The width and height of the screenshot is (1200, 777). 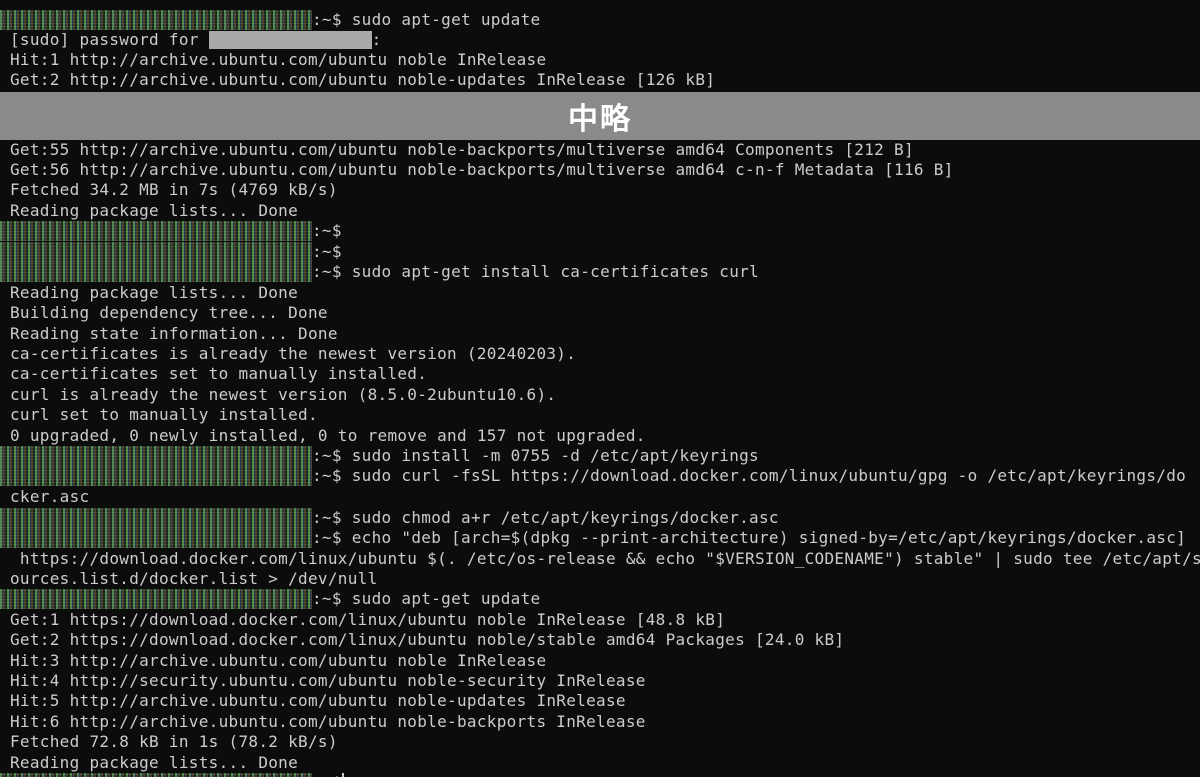 I want to click on omission-label: 中略, so click(x=600, y=119).